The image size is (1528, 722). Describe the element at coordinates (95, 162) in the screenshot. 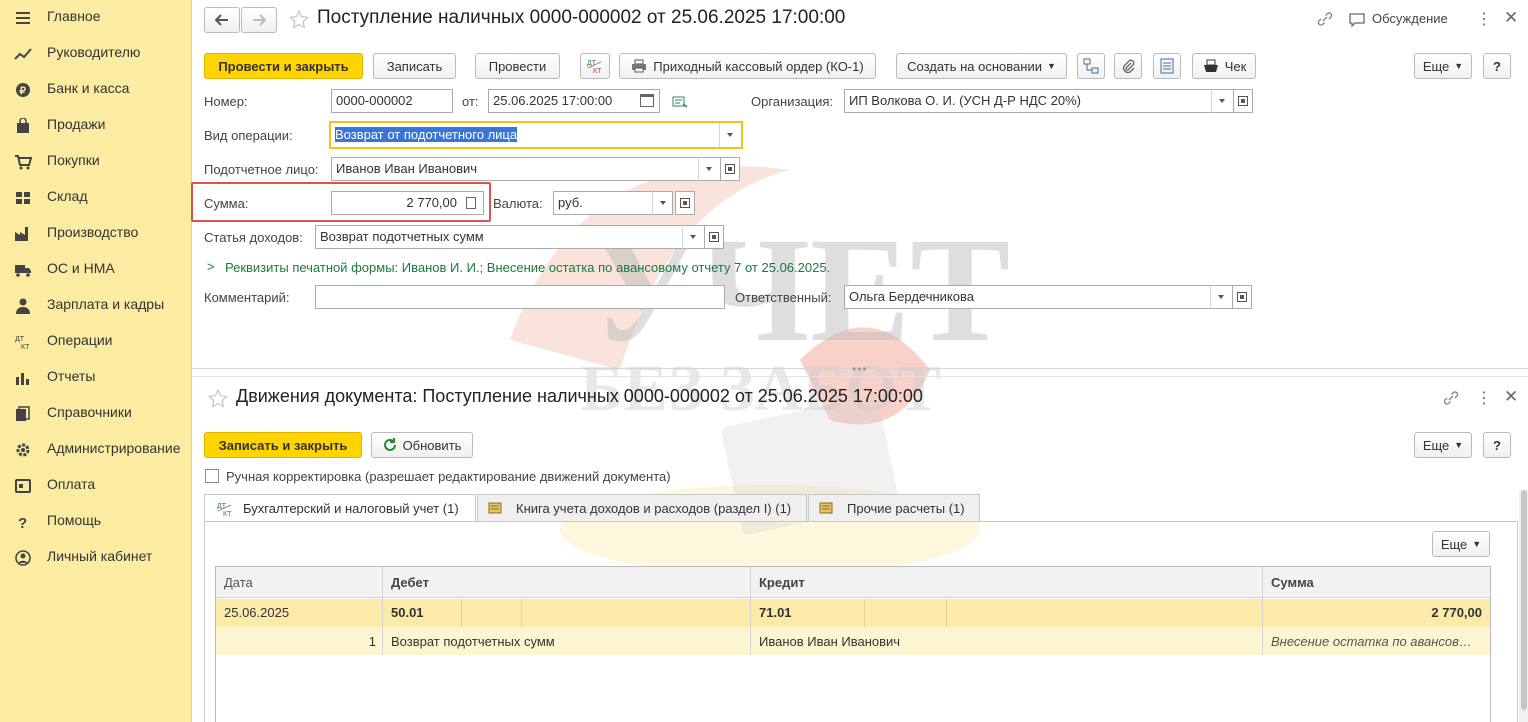

I see `sidebar-item-4: Покупки` at that location.